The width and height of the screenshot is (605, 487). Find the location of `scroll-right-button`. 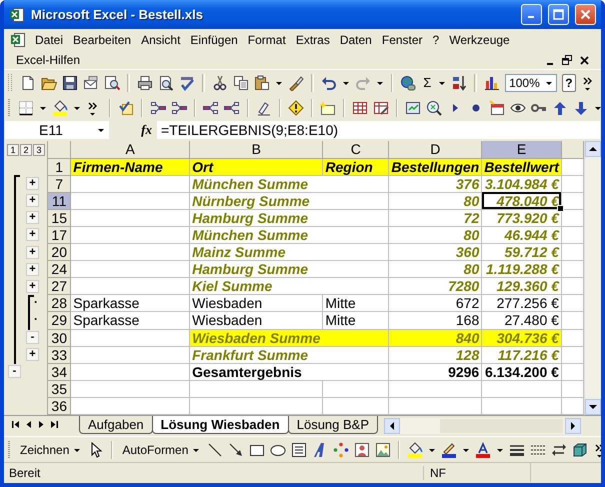

scroll-right-button is located at coordinates (573, 426).